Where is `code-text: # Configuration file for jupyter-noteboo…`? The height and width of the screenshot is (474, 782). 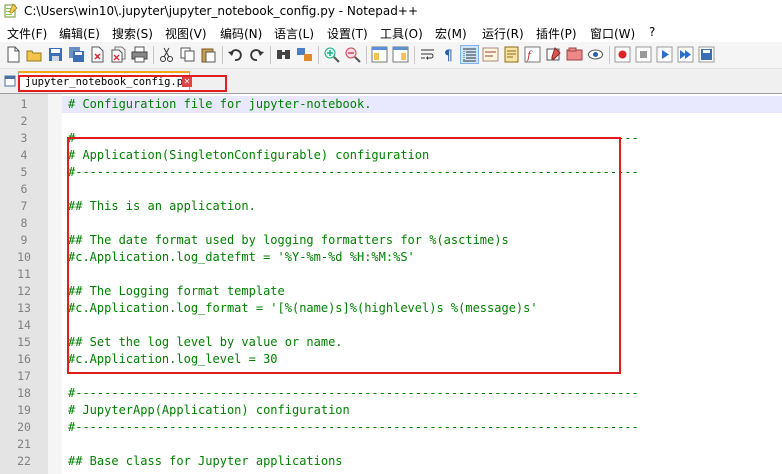 code-text: # Configuration file for jupyter-noteboo… is located at coordinates (220, 104).